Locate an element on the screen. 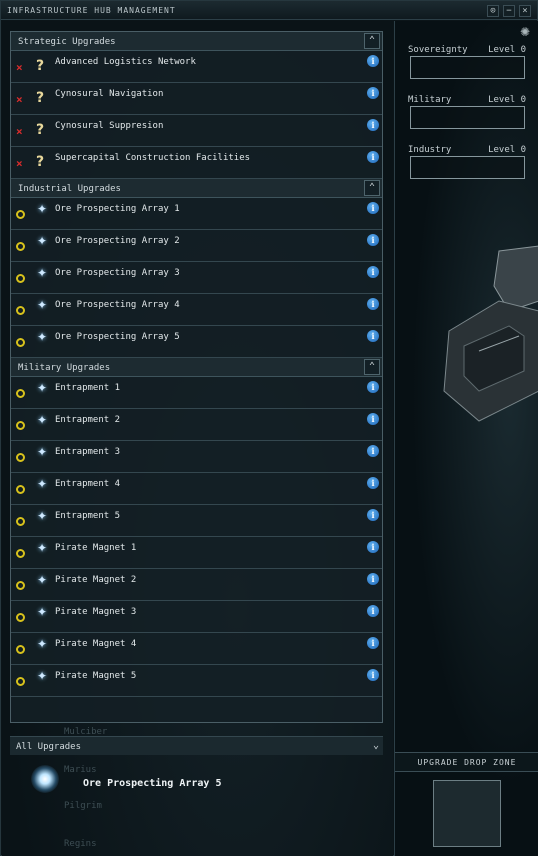  drop-zone-title: UPGRADE DROP ZONE is located at coordinates (467, 762).